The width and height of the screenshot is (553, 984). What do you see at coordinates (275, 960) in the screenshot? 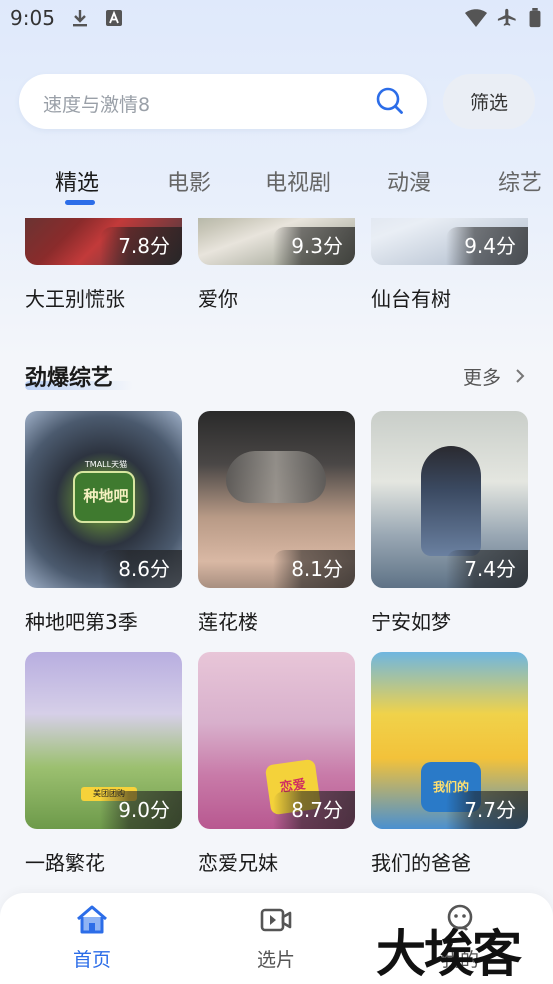
I see `nav-browse-label: 选片` at bounding box center [275, 960].